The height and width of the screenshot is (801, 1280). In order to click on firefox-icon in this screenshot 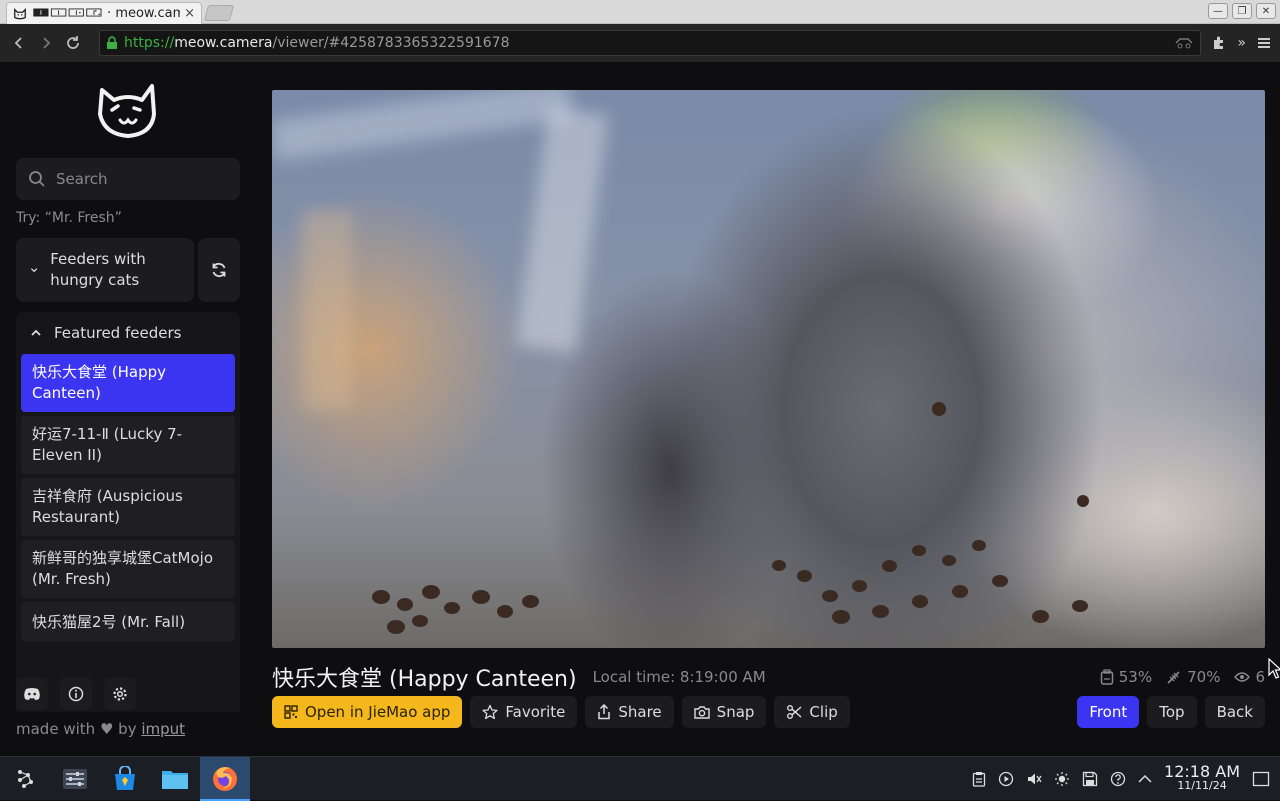, I will do `click(225, 778)`.